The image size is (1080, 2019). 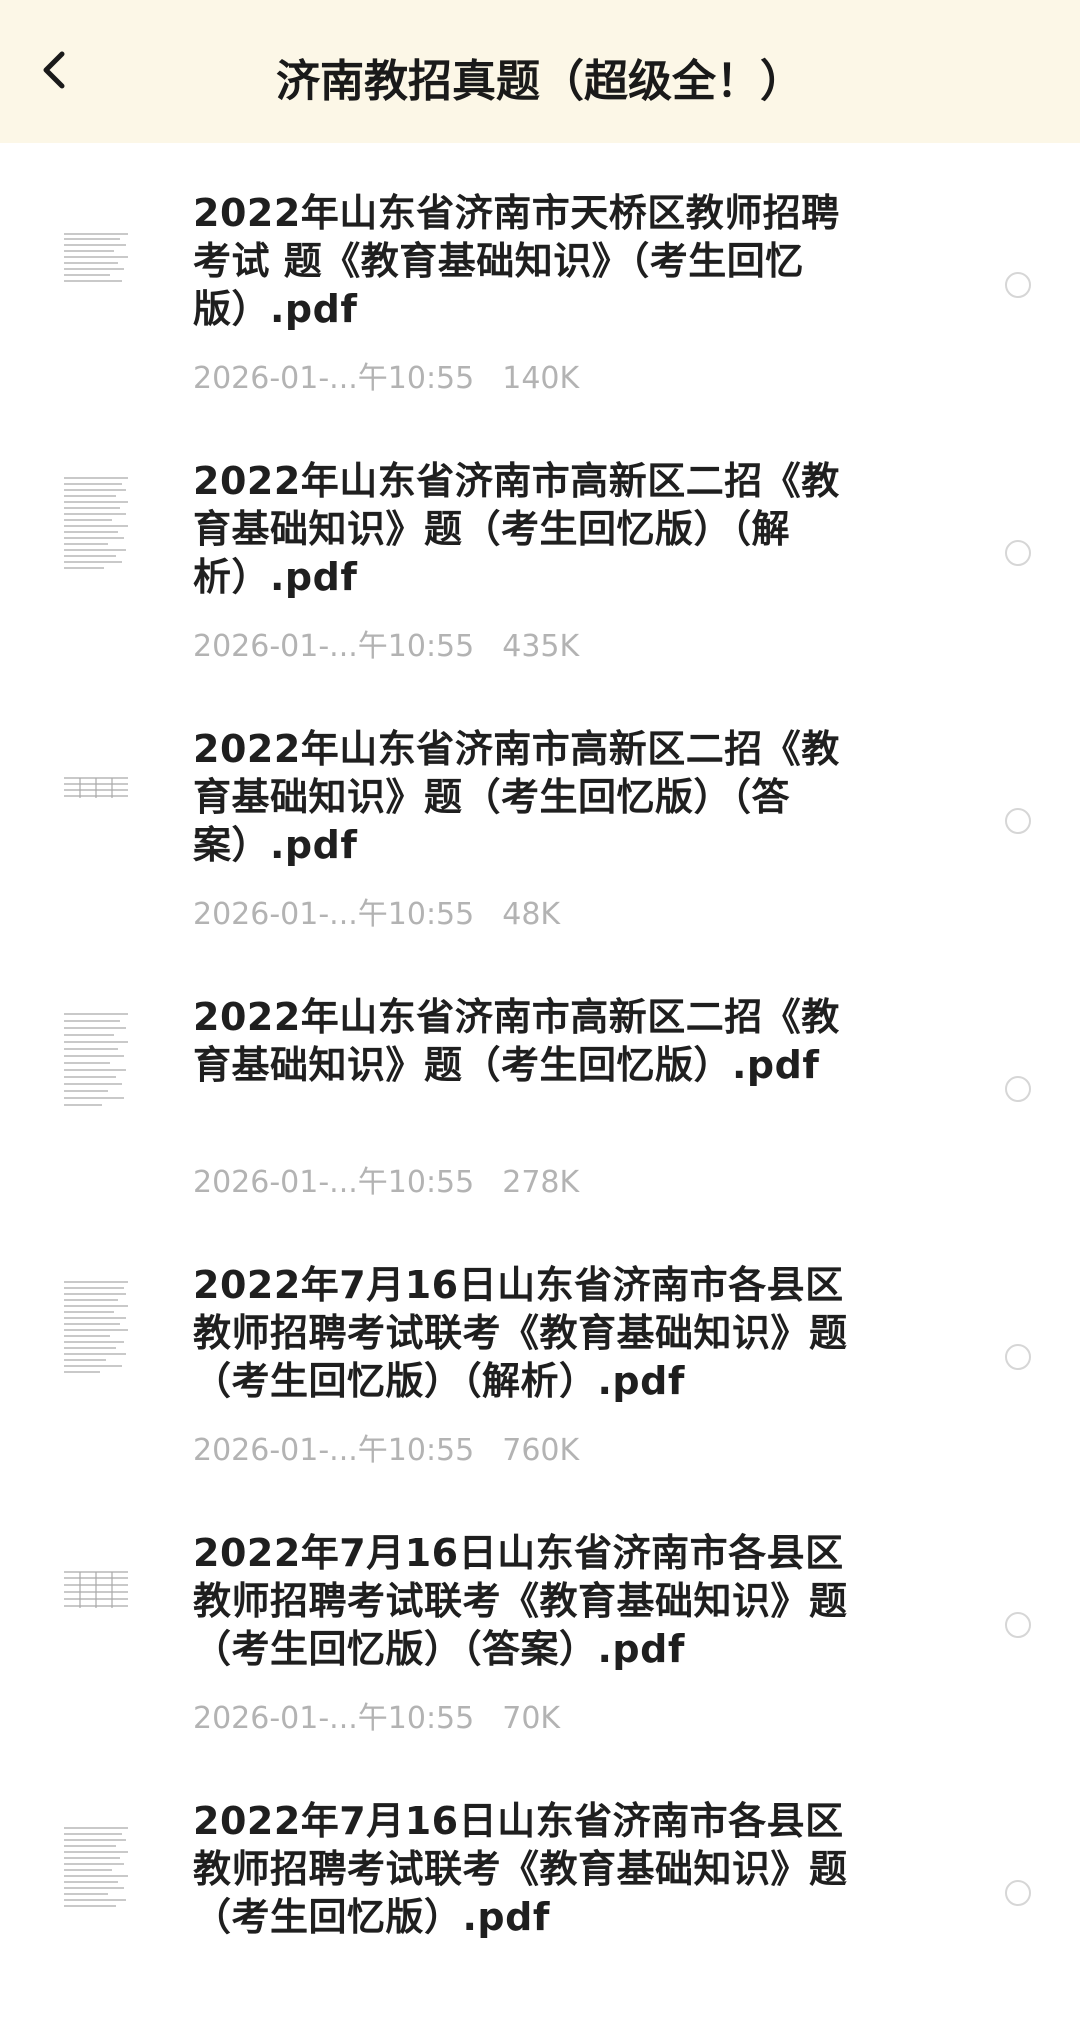 What do you see at coordinates (541, 646) in the screenshot?
I see `file-size: 435K` at bounding box center [541, 646].